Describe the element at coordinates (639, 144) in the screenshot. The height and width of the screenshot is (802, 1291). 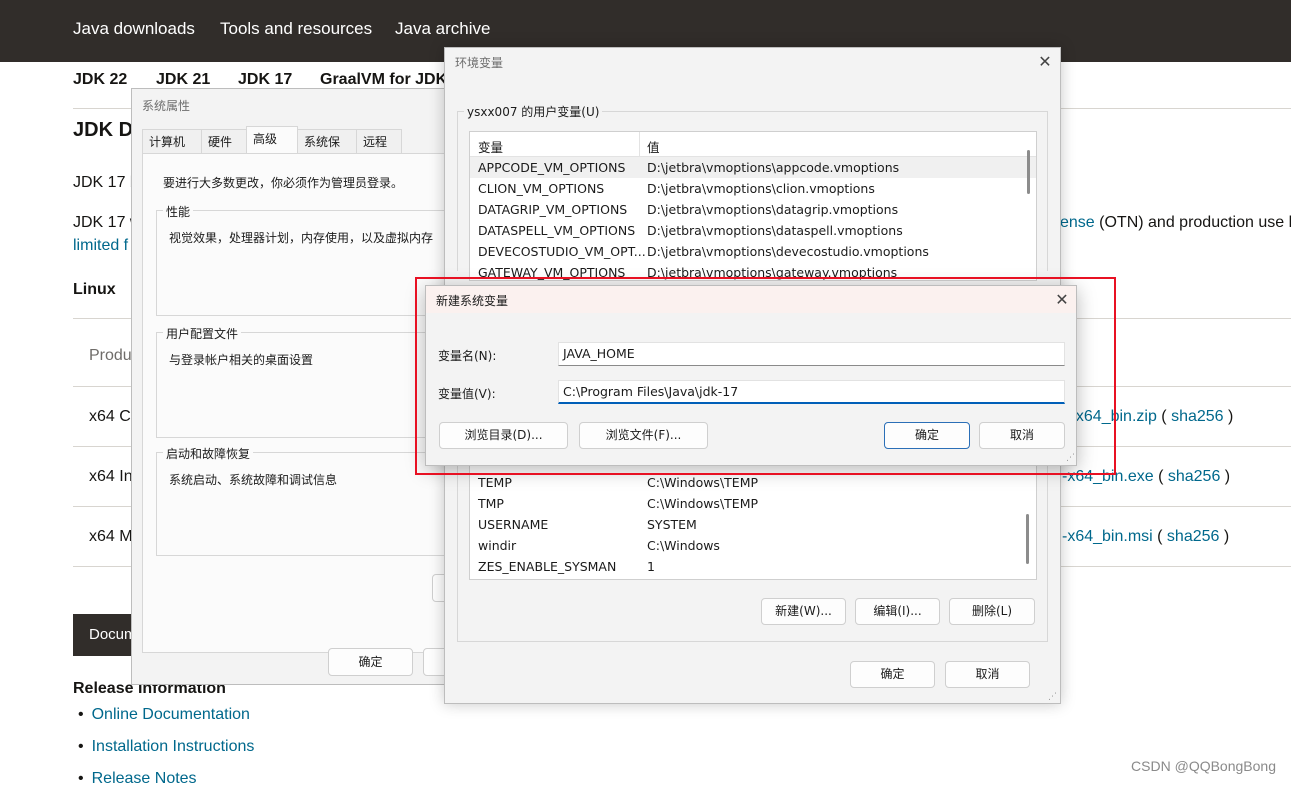
I see `column-separator` at that location.